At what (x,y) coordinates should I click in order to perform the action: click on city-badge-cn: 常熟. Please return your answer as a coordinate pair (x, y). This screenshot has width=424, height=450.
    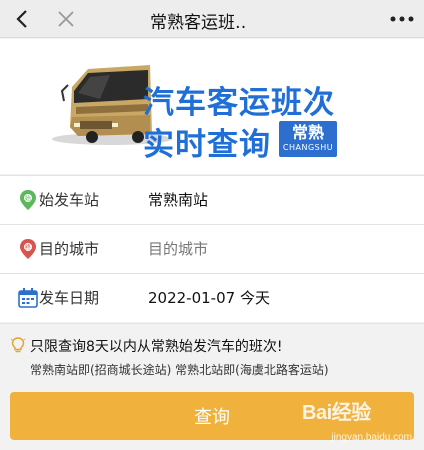
    Looking at the image, I should click on (307, 132).